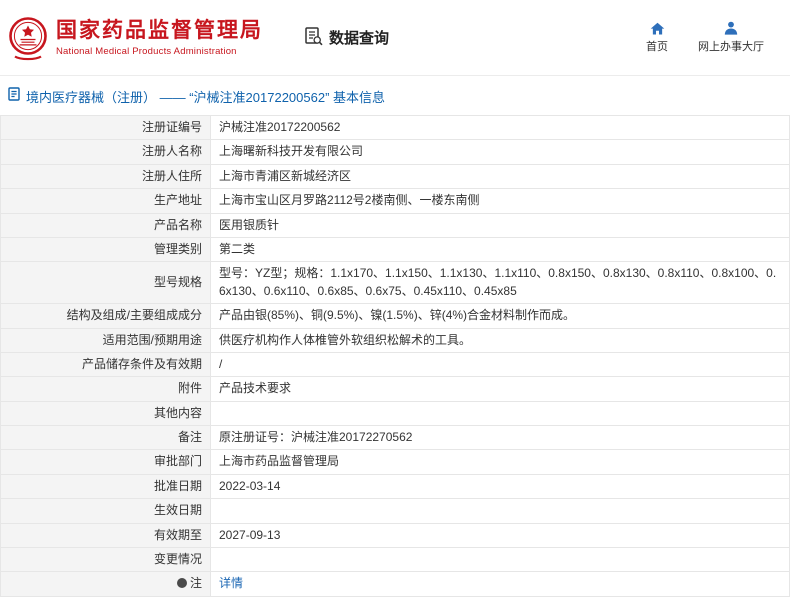 The height and width of the screenshot is (597, 790). I want to click on table-row: 注册人住所 上海市青浦区新城经济区, so click(395, 176).